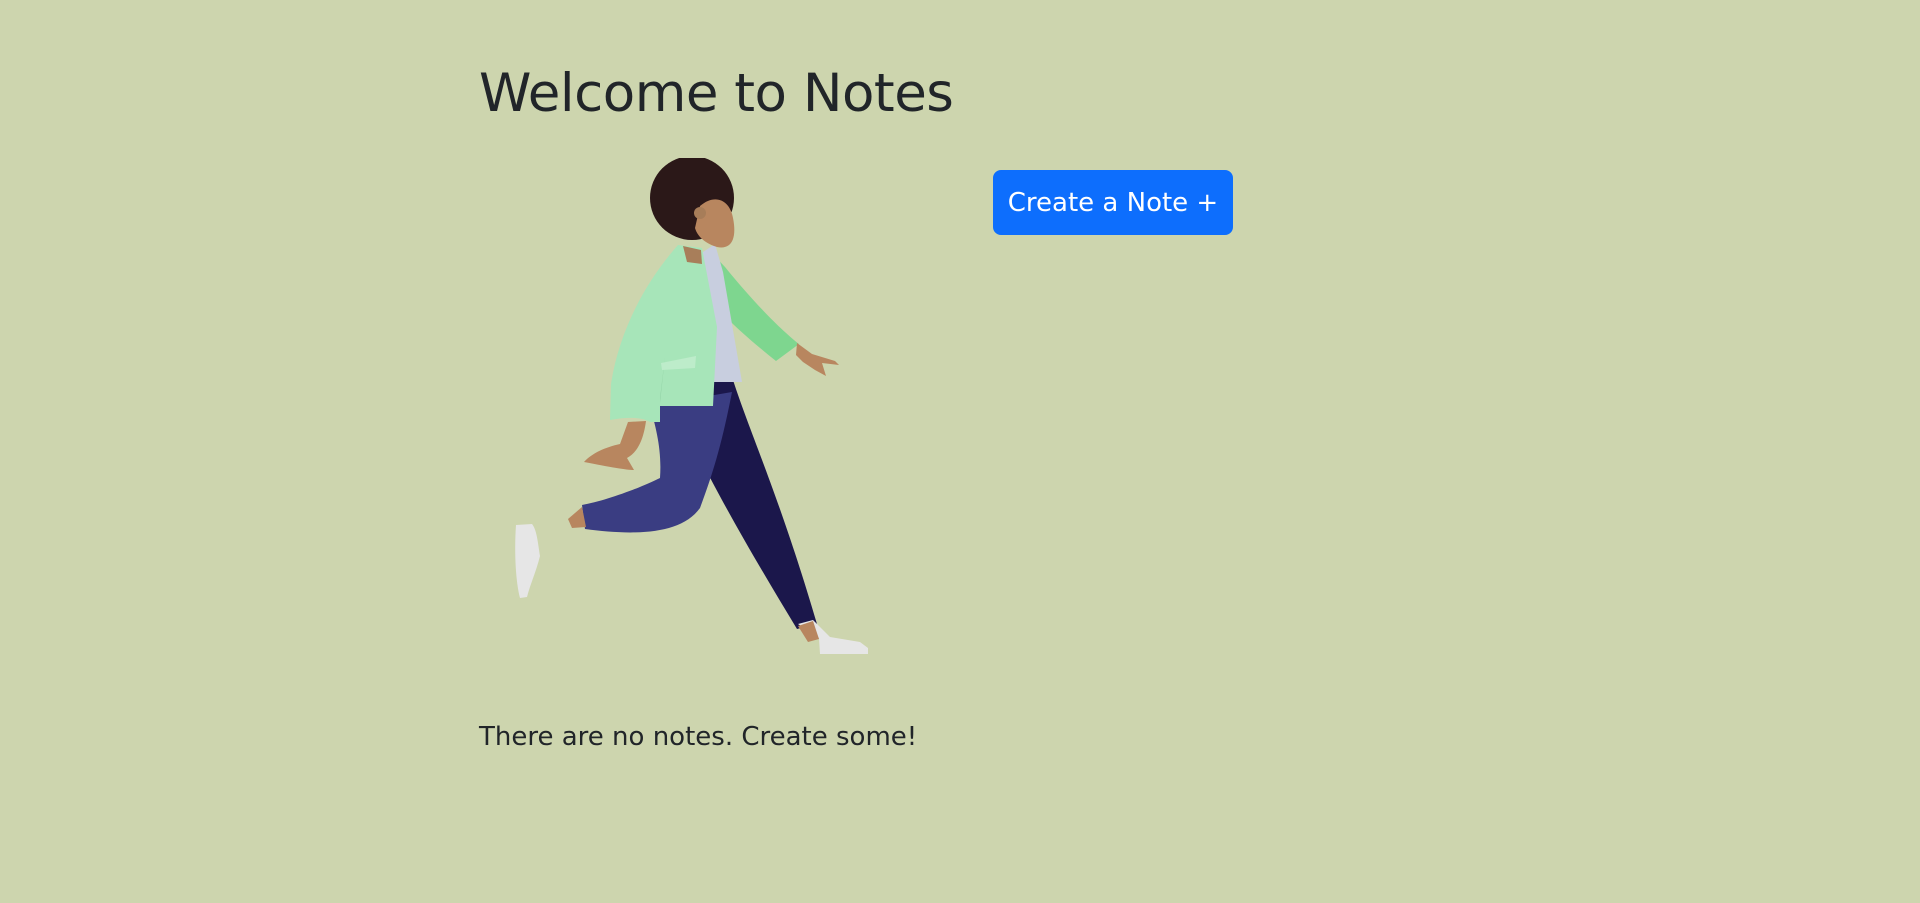 The image size is (1920, 903). I want to click on head, so click(692, 211).